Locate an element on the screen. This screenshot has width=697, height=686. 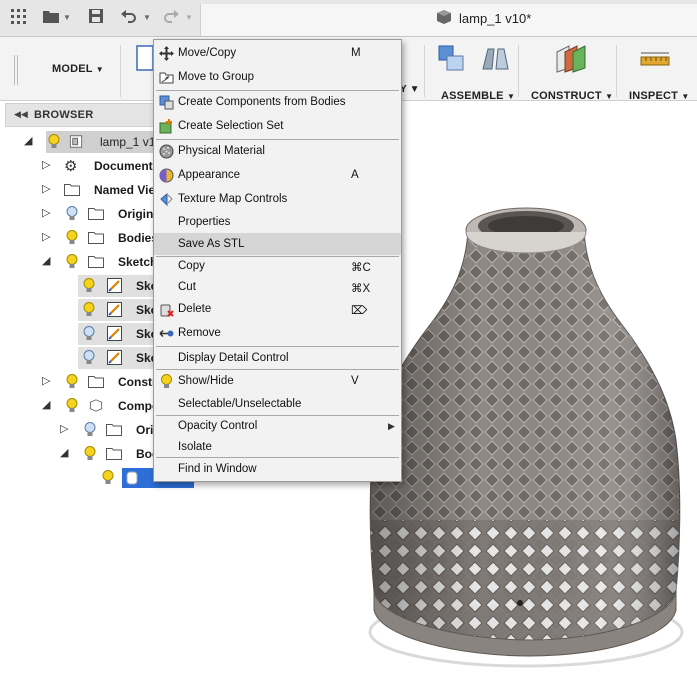
offset-plane-icon is located at coordinates (571, 59).